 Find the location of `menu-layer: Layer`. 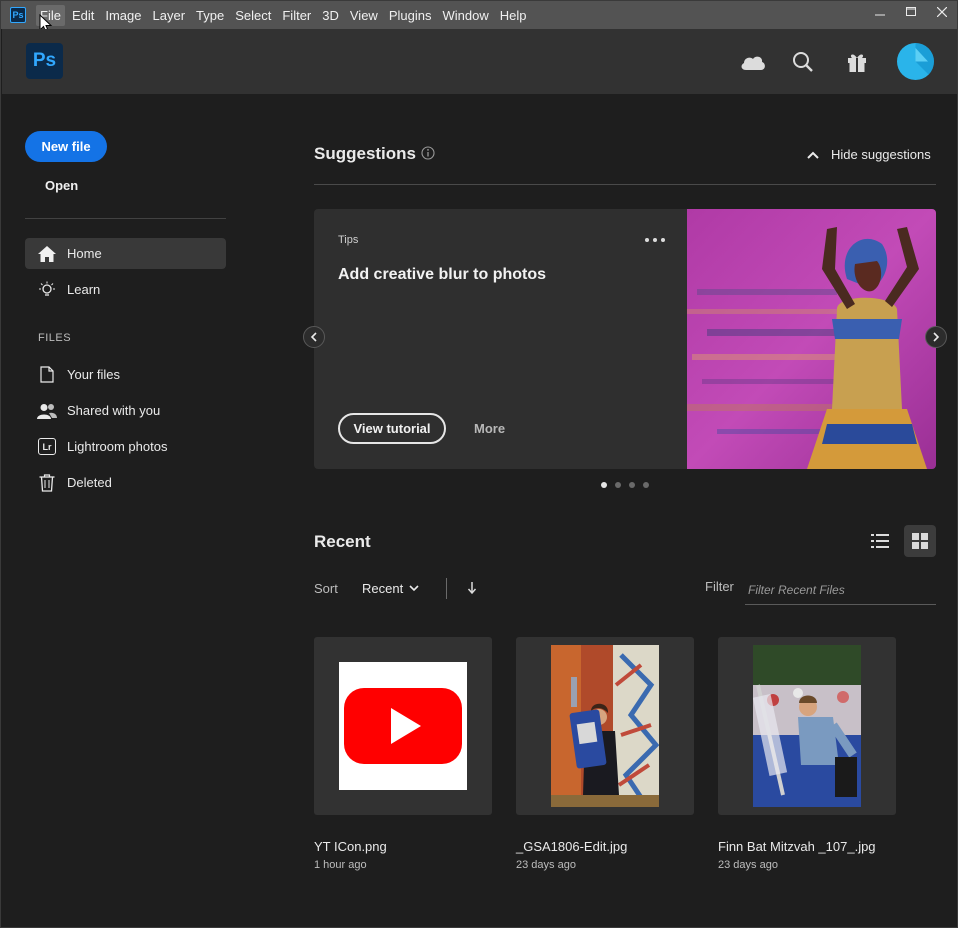

menu-layer: Layer is located at coordinates (169, 15).